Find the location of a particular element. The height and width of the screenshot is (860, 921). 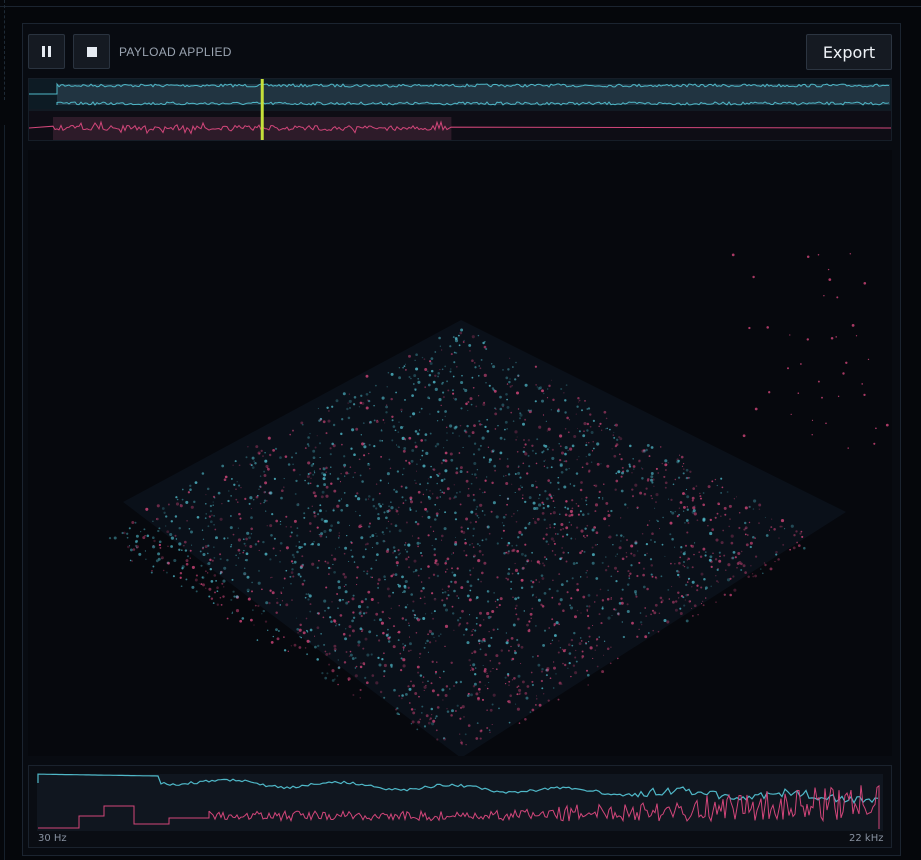

waveform-tracks is located at coordinates (460, 109).